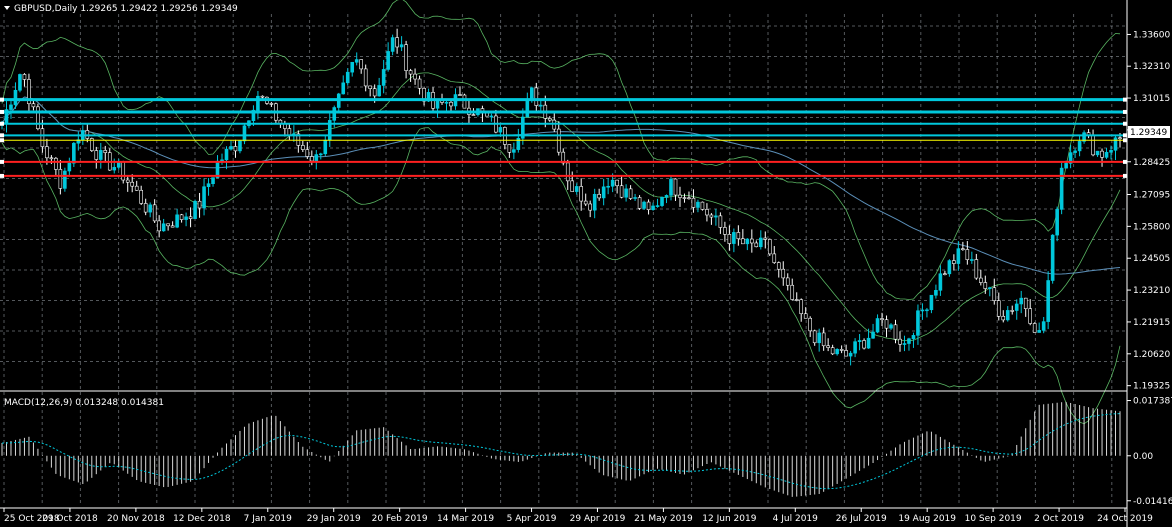  What do you see at coordinates (1151, 195) in the screenshot?
I see `price-tick-label: 1.27095` at bounding box center [1151, 195].